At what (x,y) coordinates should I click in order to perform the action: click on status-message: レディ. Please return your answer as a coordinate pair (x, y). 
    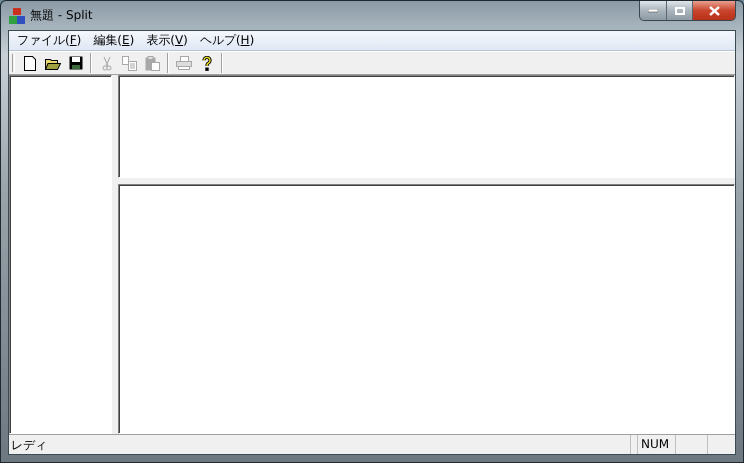
    Looking at the image, I should click on (29, 445).